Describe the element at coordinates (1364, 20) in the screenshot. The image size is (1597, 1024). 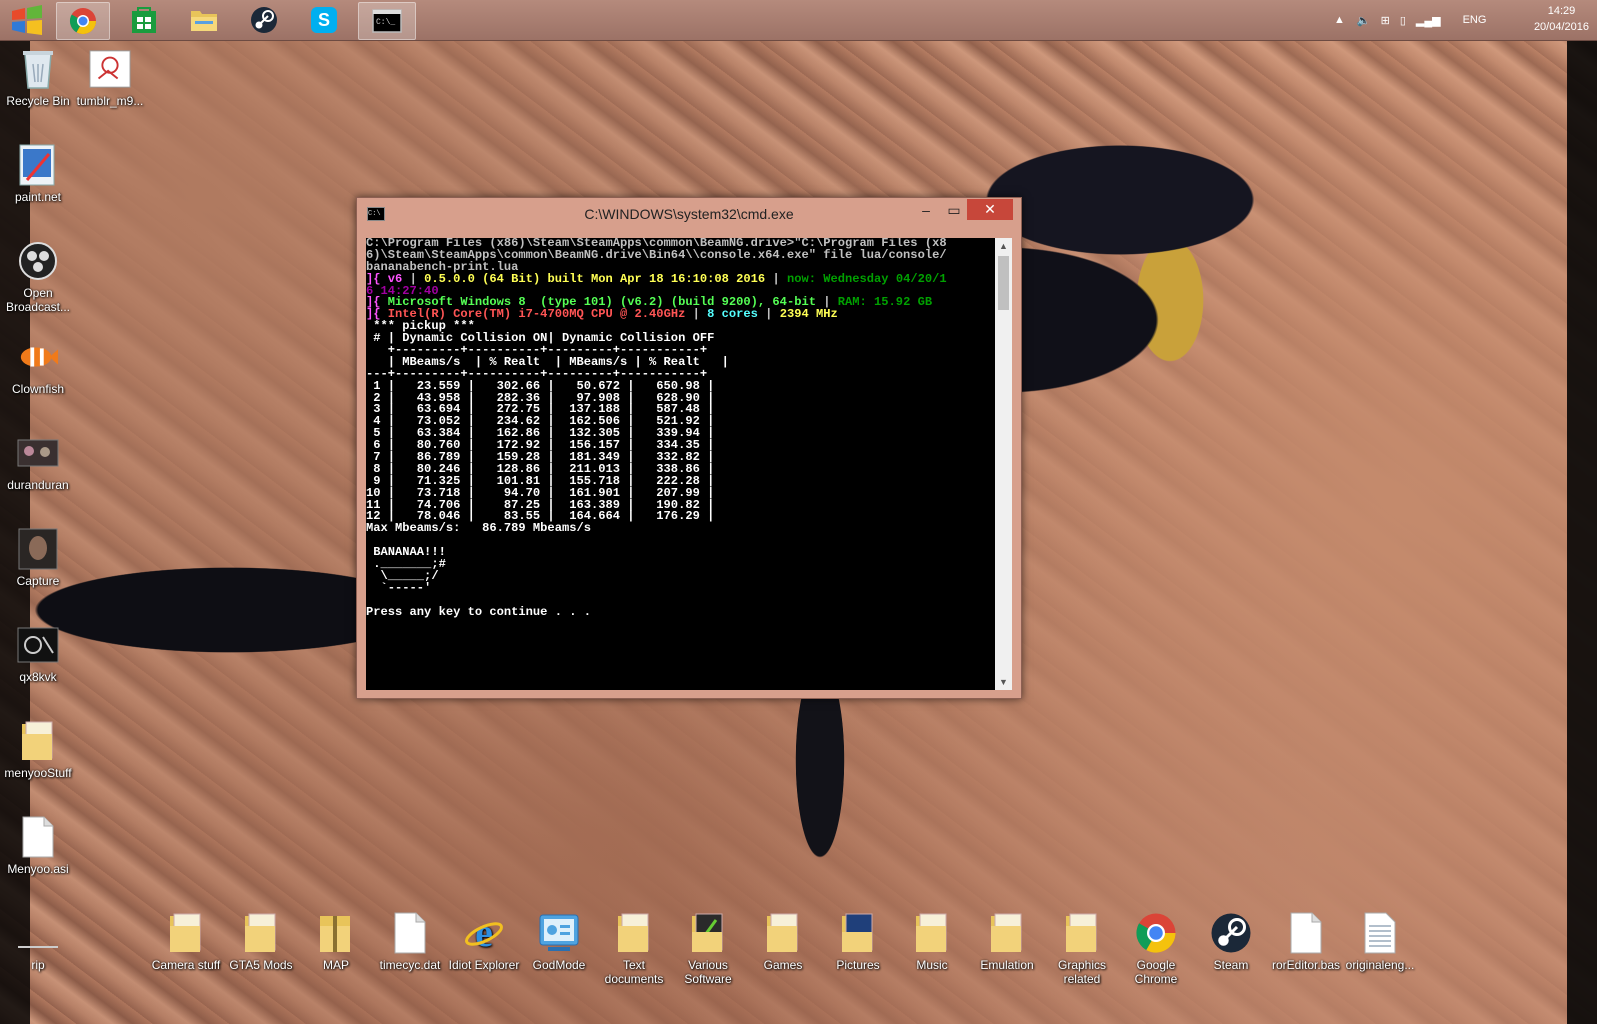
I see `volume-icon: 🔈` at that location.